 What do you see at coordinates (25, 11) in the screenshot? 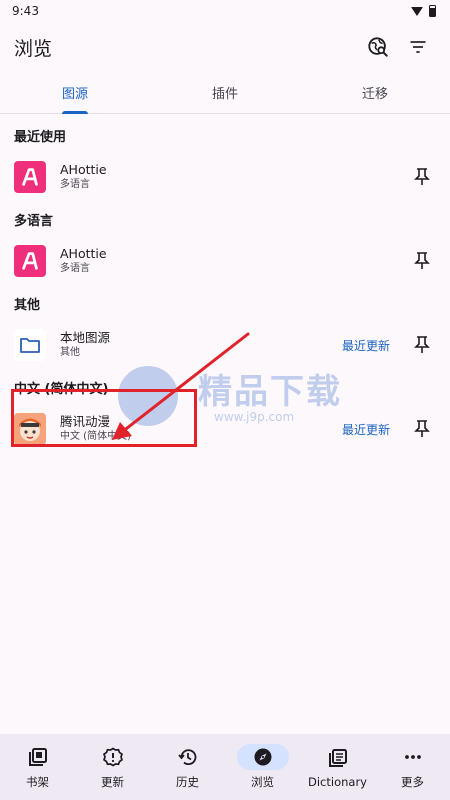
I see `status-time: 9:43` at bounding box center [25, 11].